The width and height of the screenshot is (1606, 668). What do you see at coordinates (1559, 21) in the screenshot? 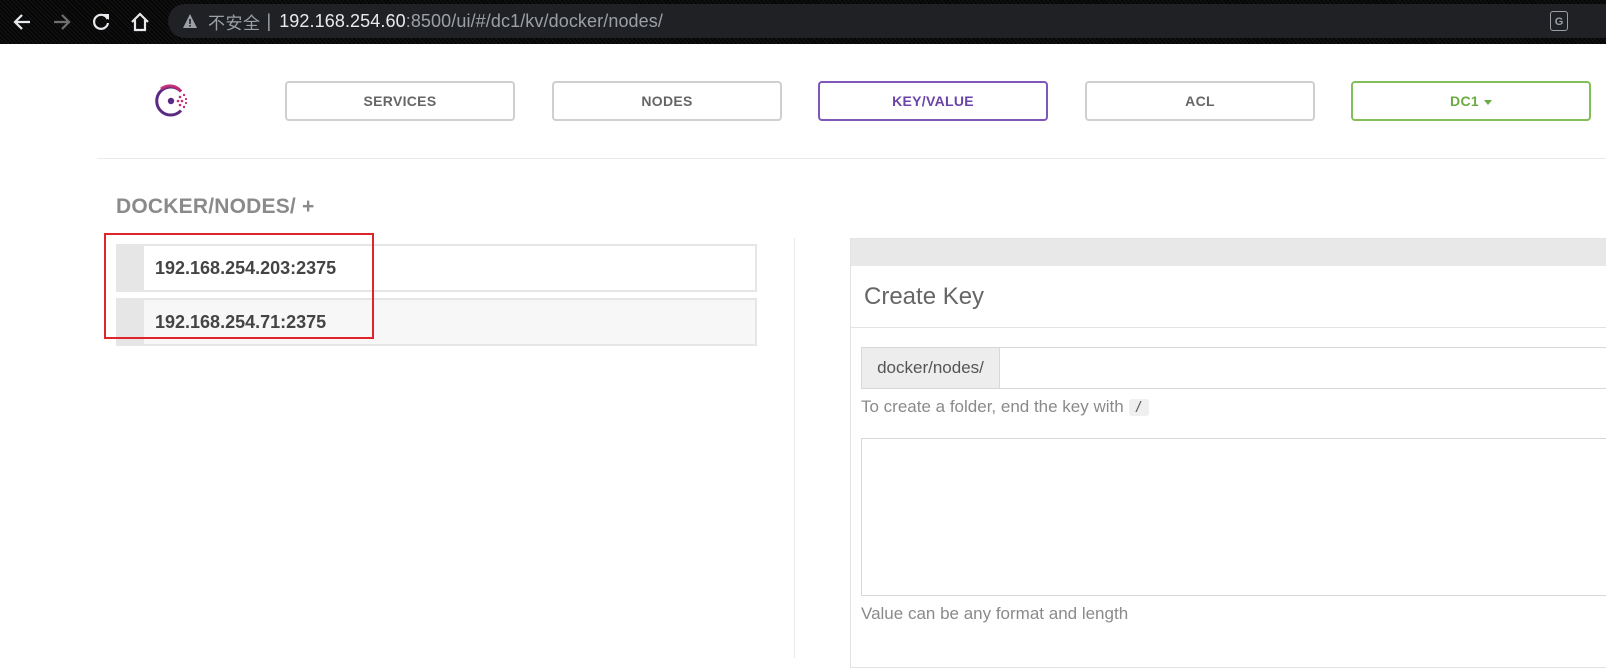
I see `translate-icon: G` at bounding box center [1559, 21].